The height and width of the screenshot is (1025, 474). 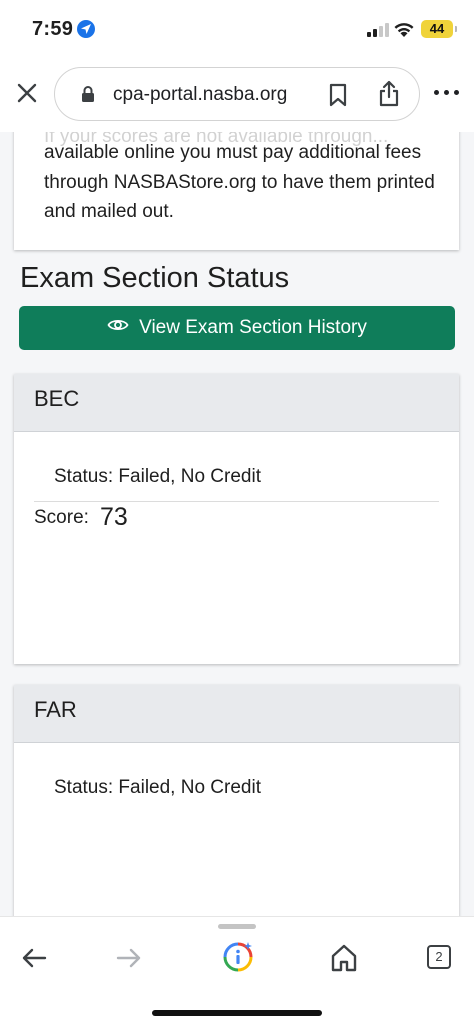 I want to click on back-arrow-icon, so click(x=34, y=960).